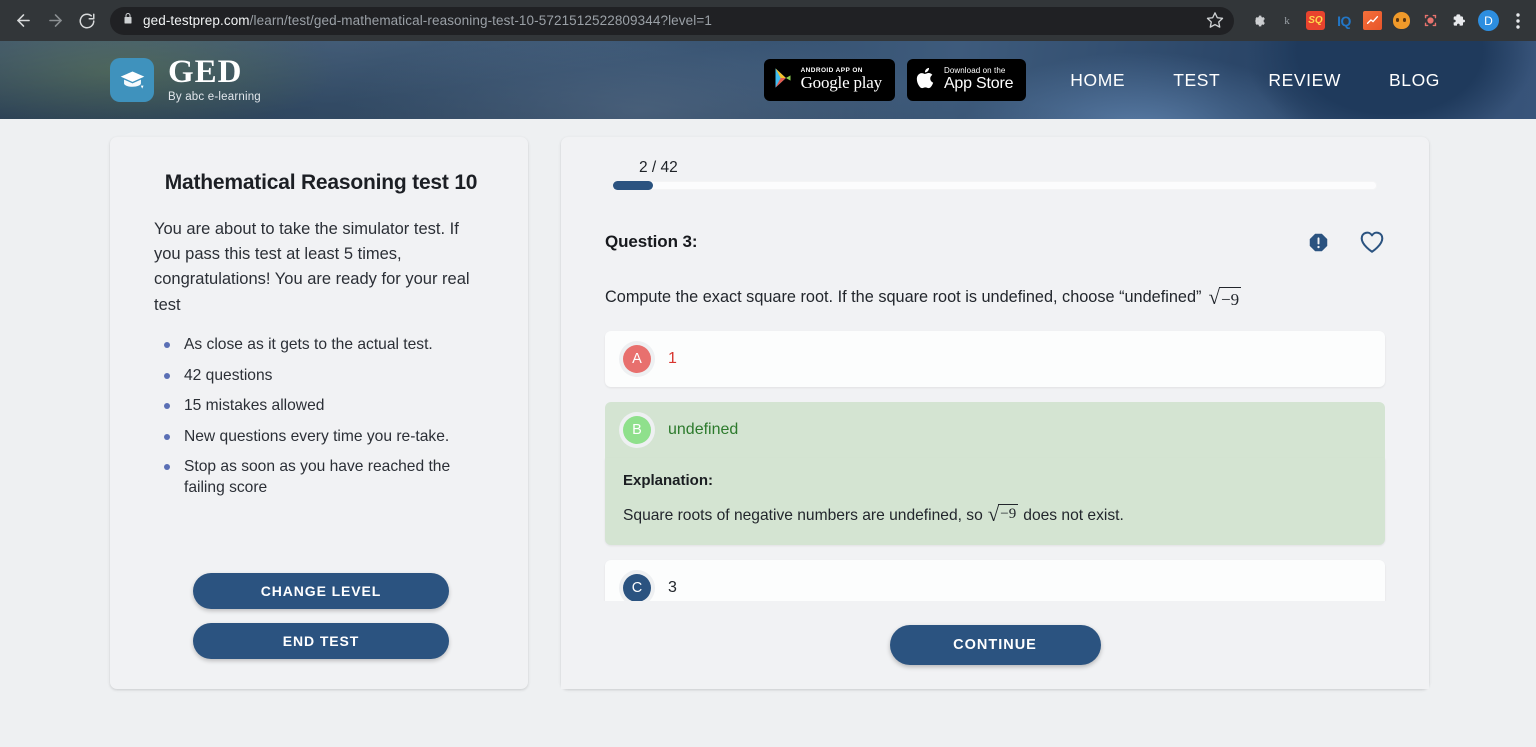  Describe the element at coordinates (658, 167) in the screenshot. I see `progress-counter: 2 / 42` at that location.